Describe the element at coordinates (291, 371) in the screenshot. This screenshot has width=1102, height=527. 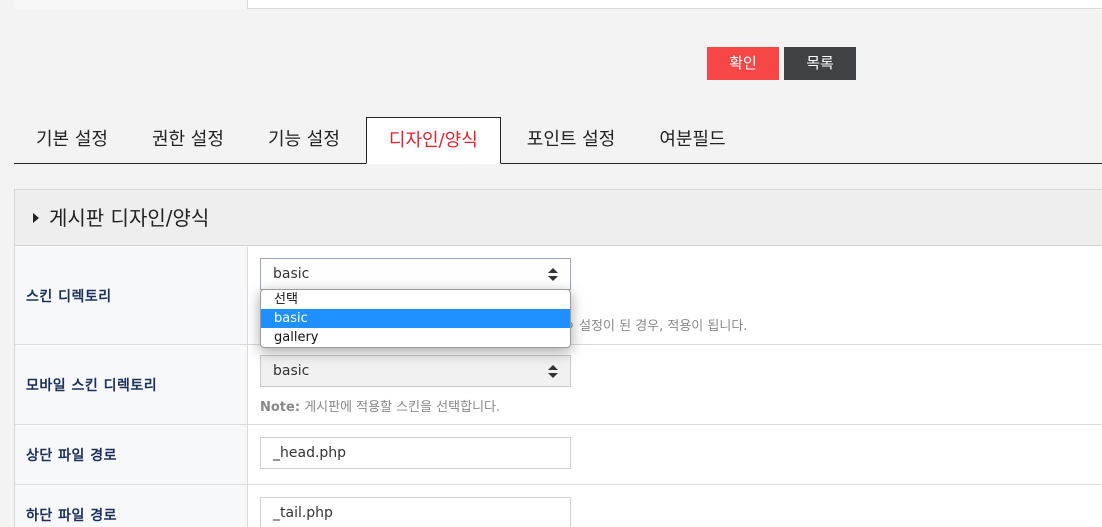
I see `mobile-skin-directory-value: basic` at that location.